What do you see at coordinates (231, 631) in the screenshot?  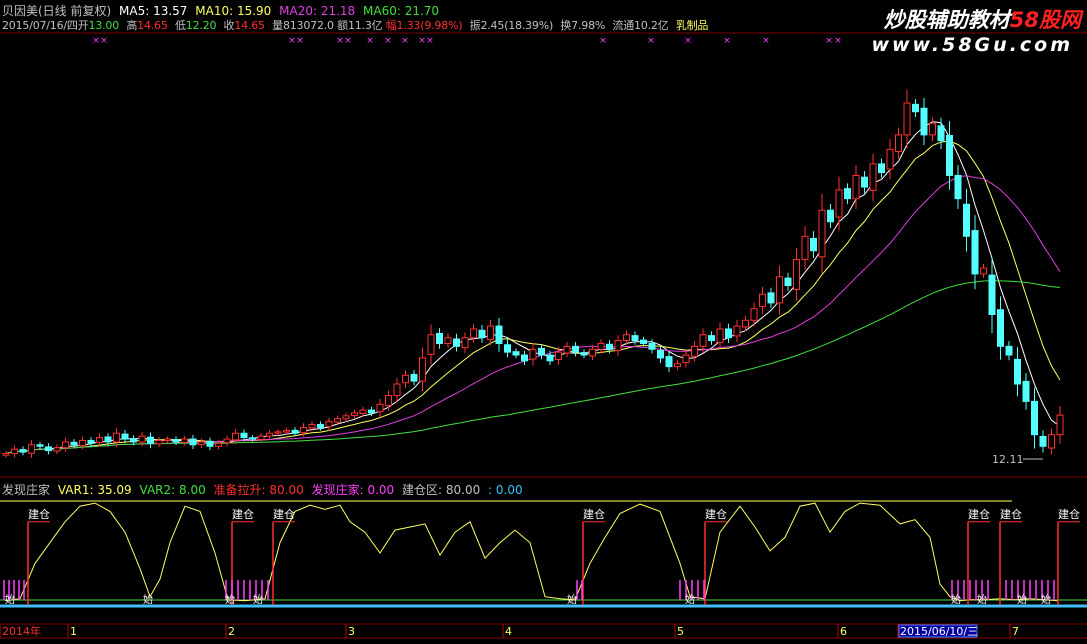 I see `xaxis-label: 2` at bounding box center [231, 631].